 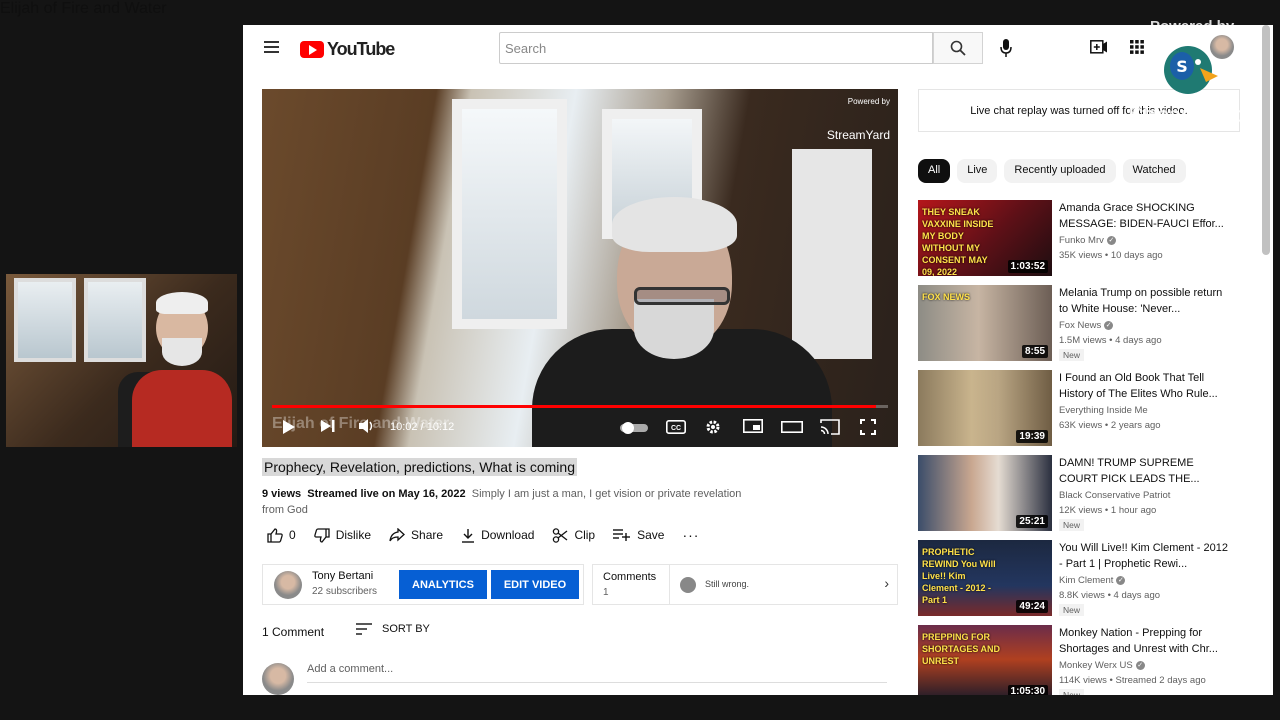 What do you see at coordinates (121, 360) in the screenshot?
I see `camera-feed` at bounding box center [121, 360].